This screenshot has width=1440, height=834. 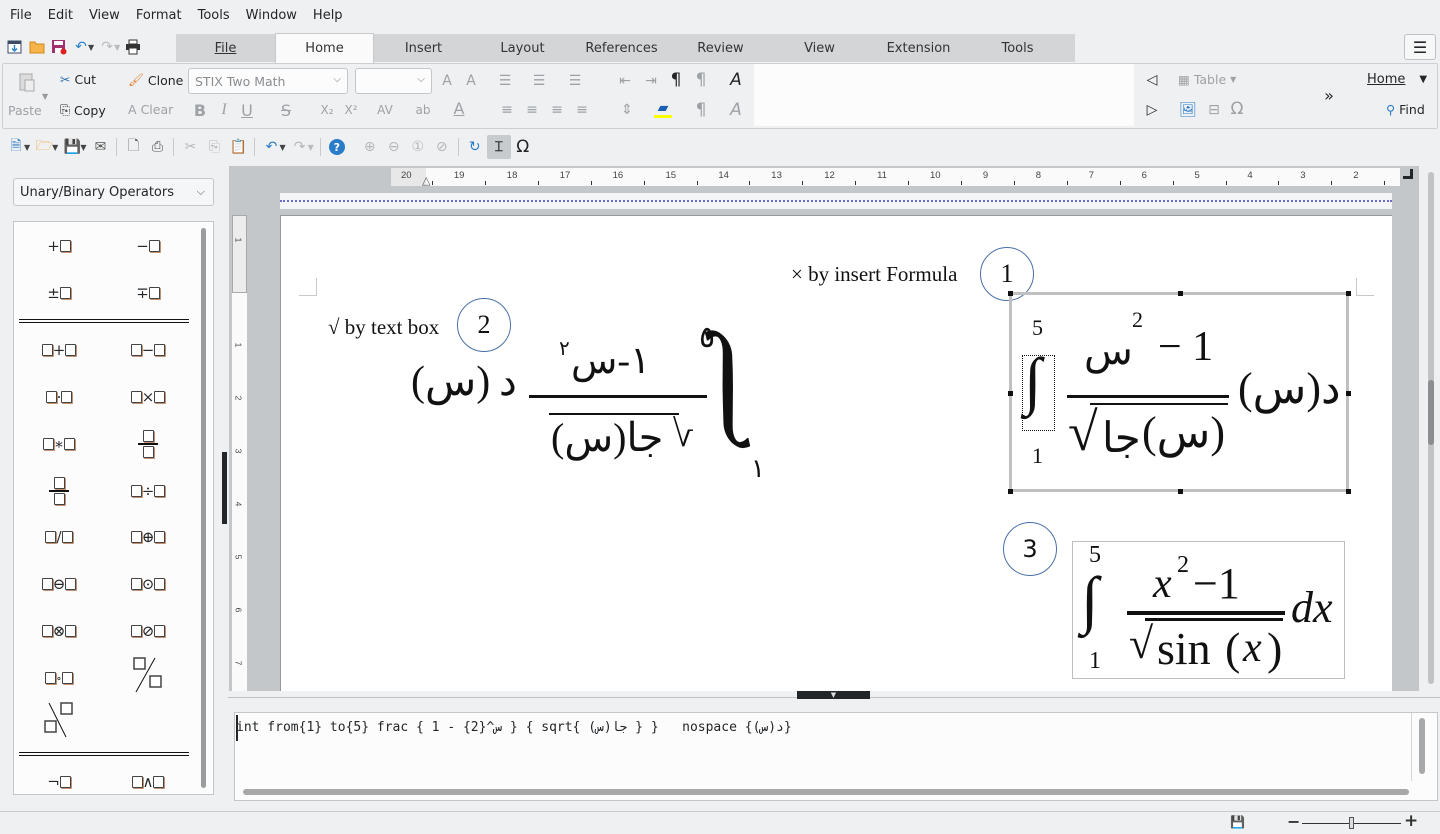 I want to click on tab-home: Home, so click(x=324, y=48).